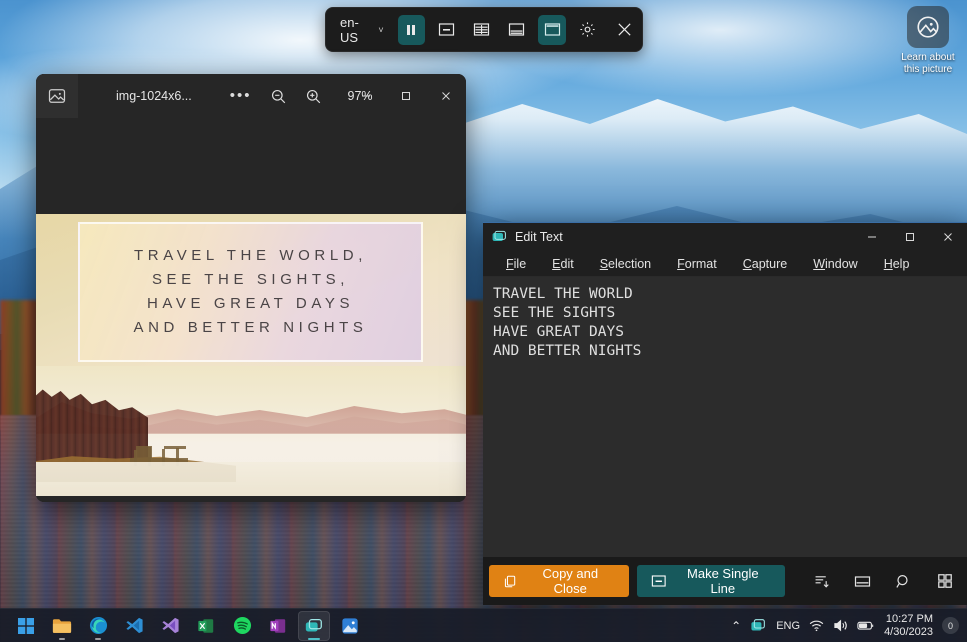 The image size is (967, 642). I want to click on spotify-icon, so click(242, 625).